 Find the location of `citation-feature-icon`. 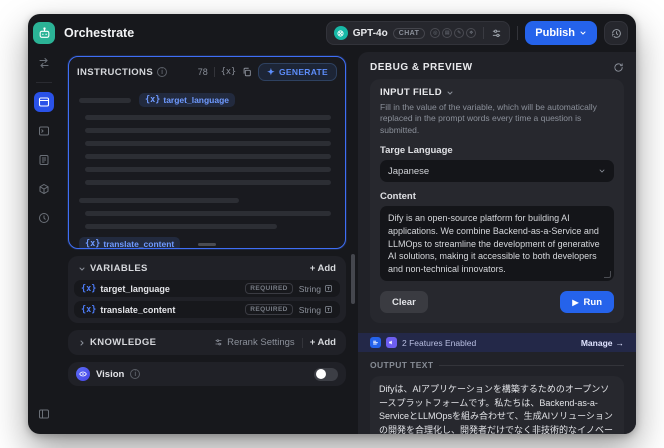

citation-feature-icon is located at coordinates (375, 343).